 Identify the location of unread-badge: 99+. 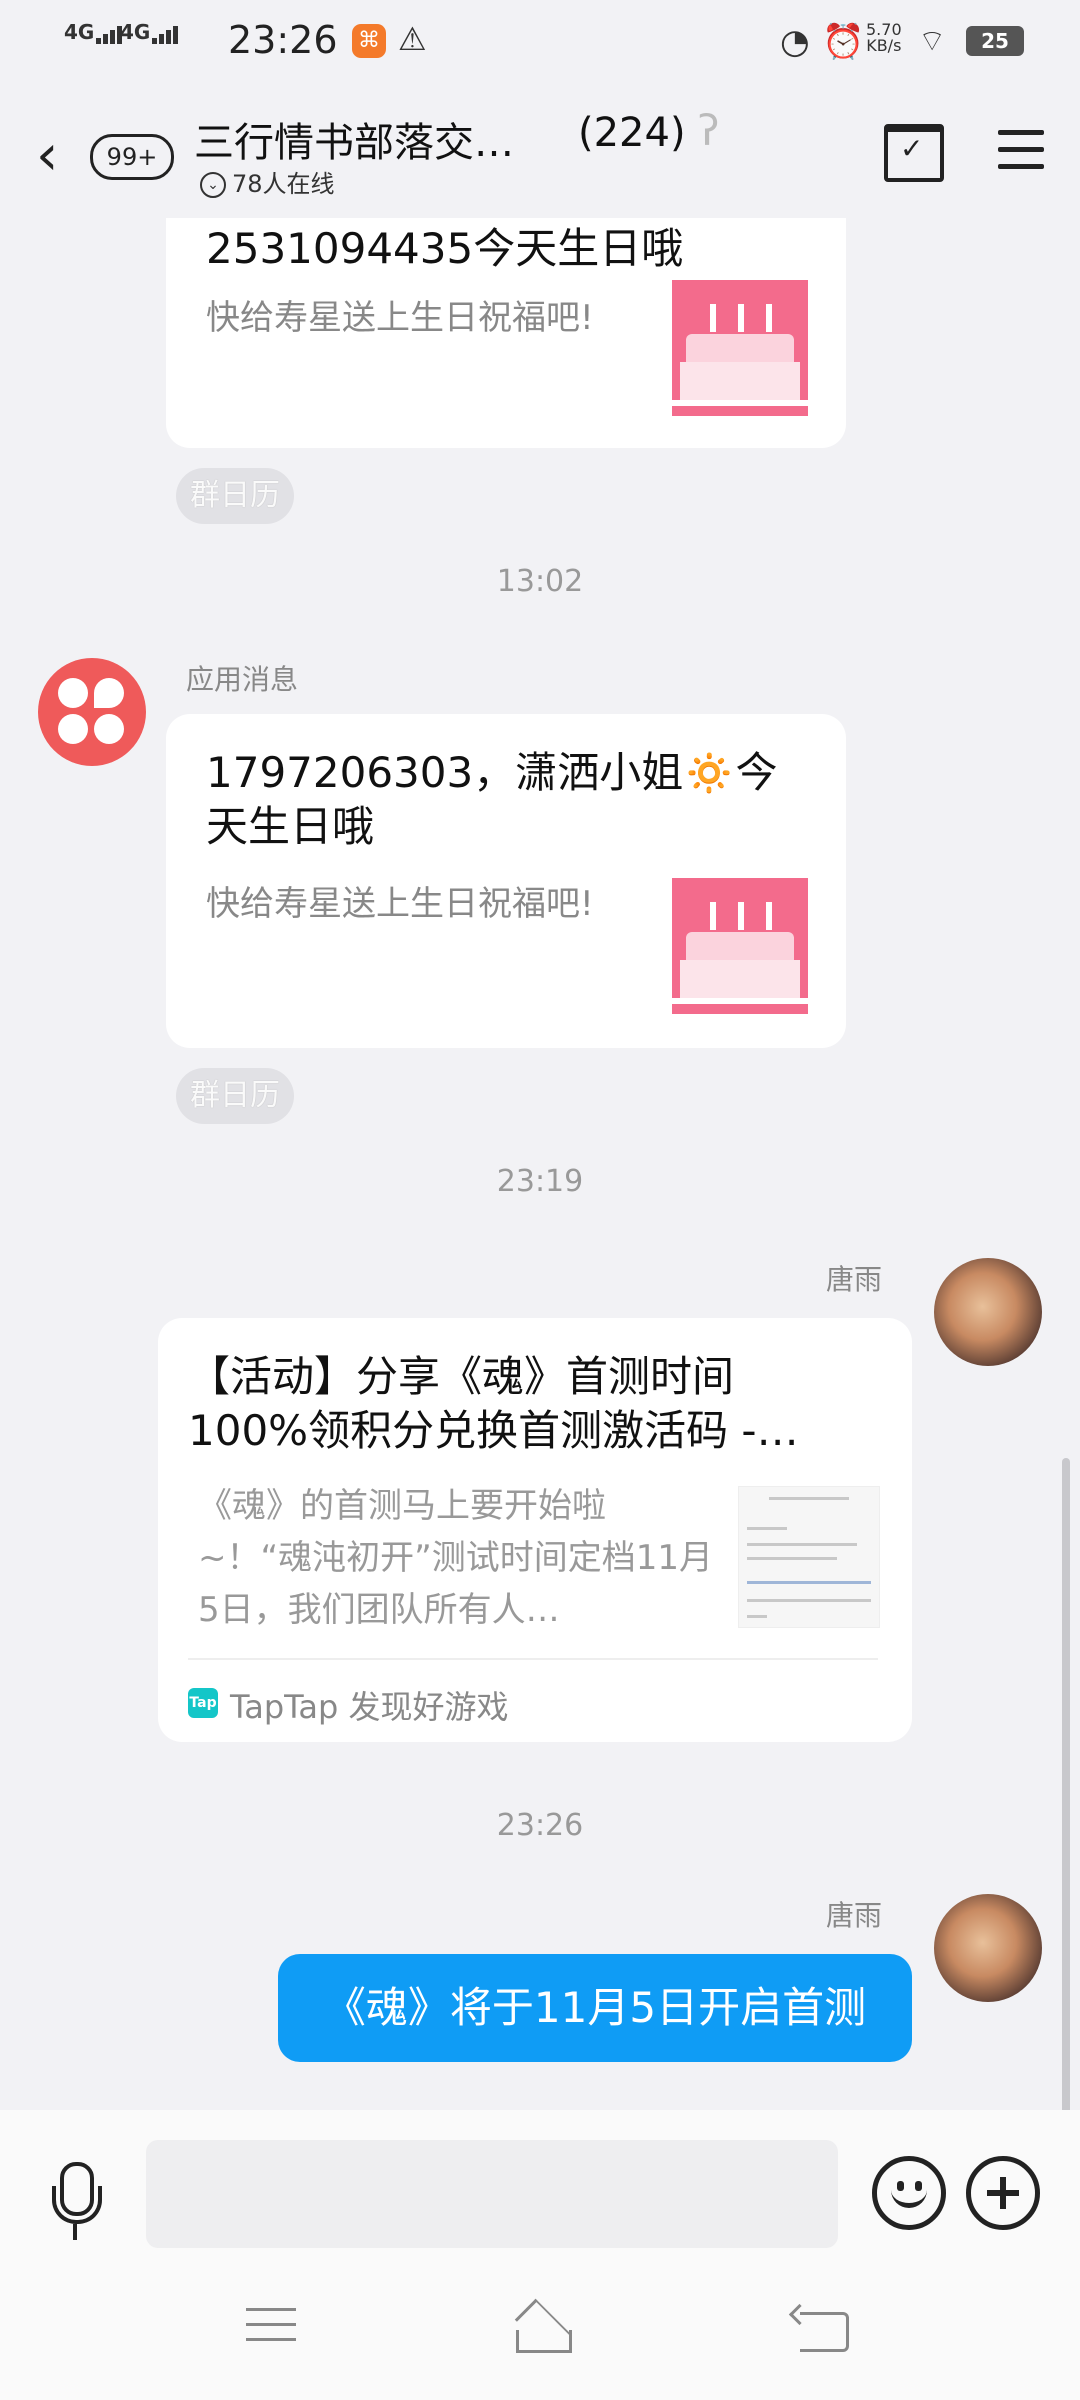
(132, 157).